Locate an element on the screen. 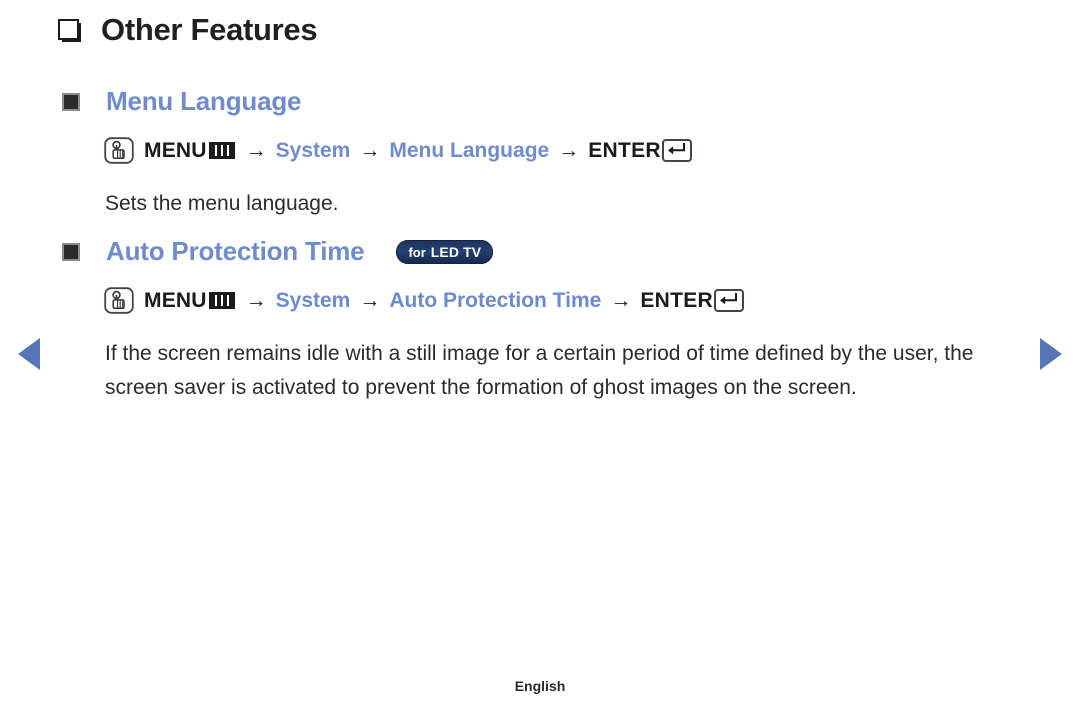 The height and width of the screenshot is (705, 1080). status-badge-for-led-tv: for LED TV is located at coordinates (445, 252).